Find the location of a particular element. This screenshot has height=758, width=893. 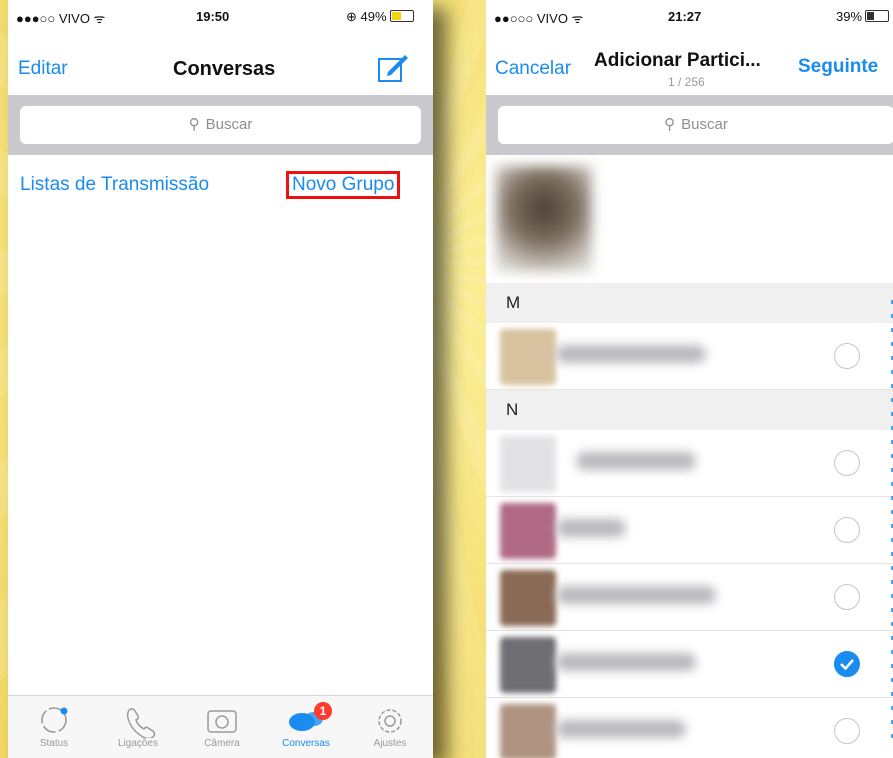

select-checkbox-checked is located at coordinates (847, 664).